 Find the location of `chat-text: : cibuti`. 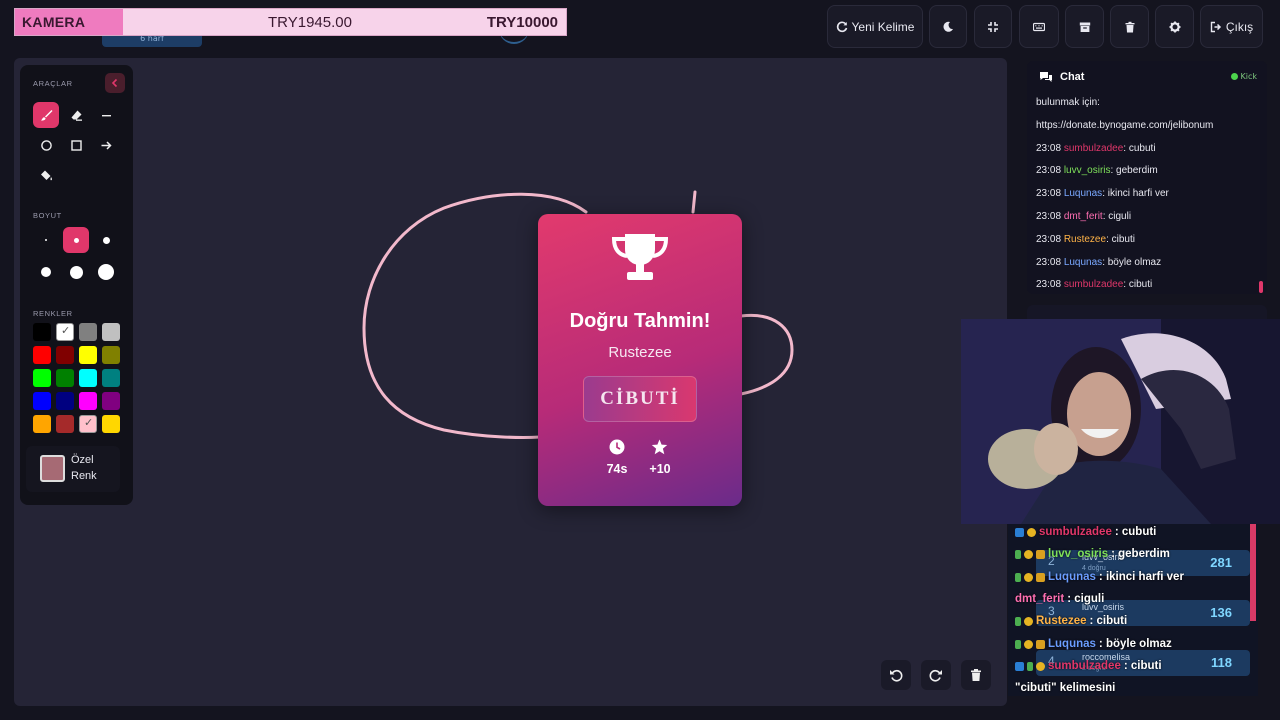

chat-text: : cibuti is located at coordinates (1138, 285).